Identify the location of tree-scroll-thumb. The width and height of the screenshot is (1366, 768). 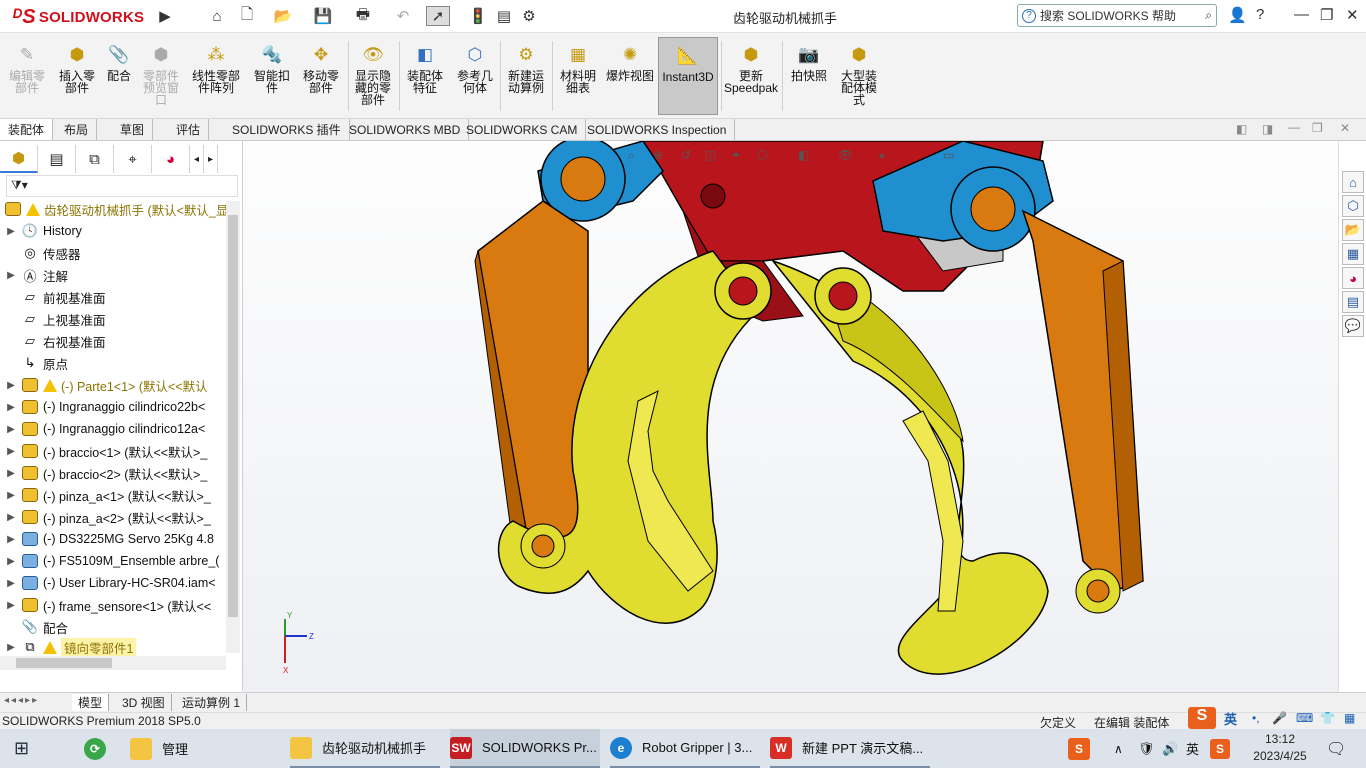
(233, 416).